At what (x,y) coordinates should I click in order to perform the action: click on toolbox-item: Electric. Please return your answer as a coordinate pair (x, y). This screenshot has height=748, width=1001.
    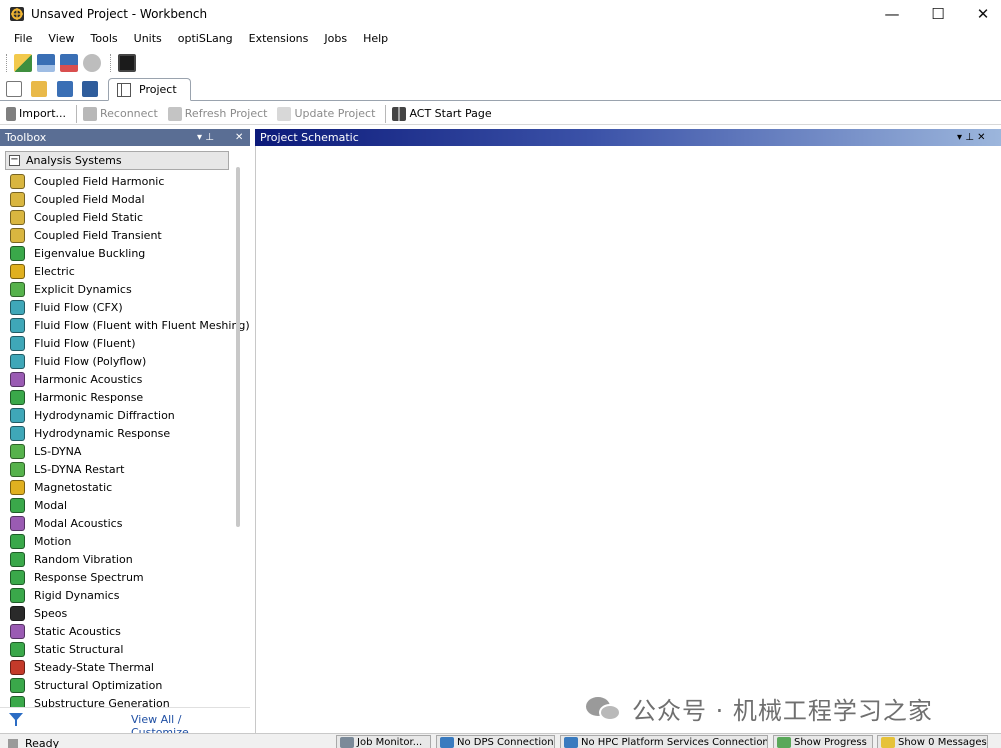
    Looking at the image, I should click on (121, 271).